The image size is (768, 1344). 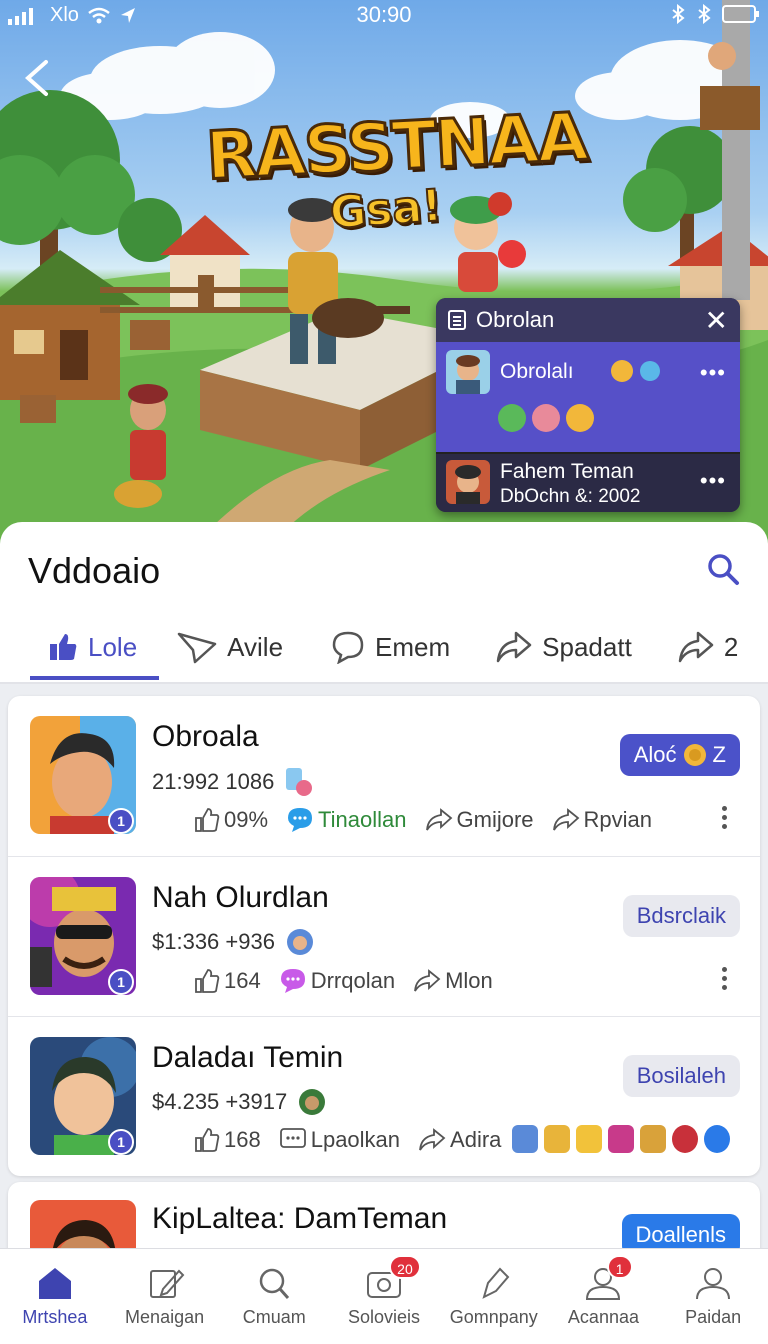 I want to click on invite-button: Bosilaleh, so click(x=681, y=1076).